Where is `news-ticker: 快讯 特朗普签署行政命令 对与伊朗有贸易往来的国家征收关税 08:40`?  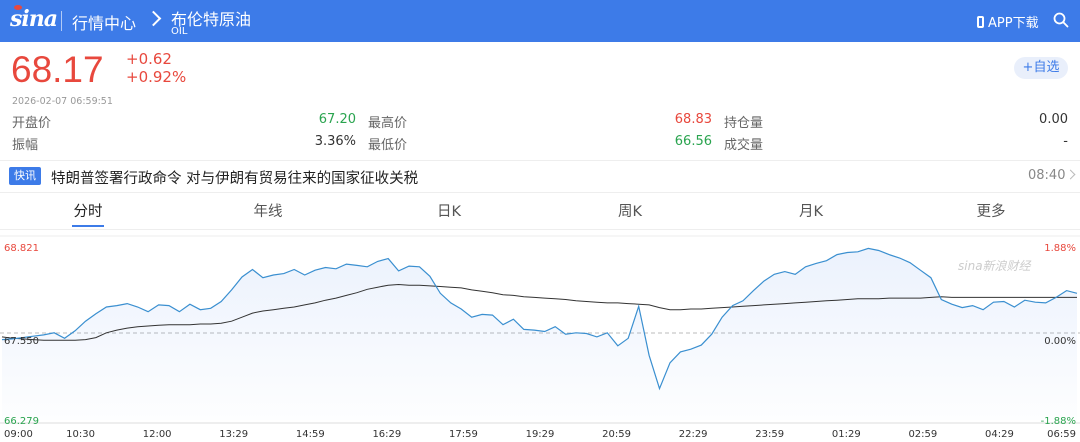 news-ticker: 快讯 特朗普签署行政命令 对与伊朗有贸易往来的国家征收关税 08:40 is located at coordinates (540, 176).